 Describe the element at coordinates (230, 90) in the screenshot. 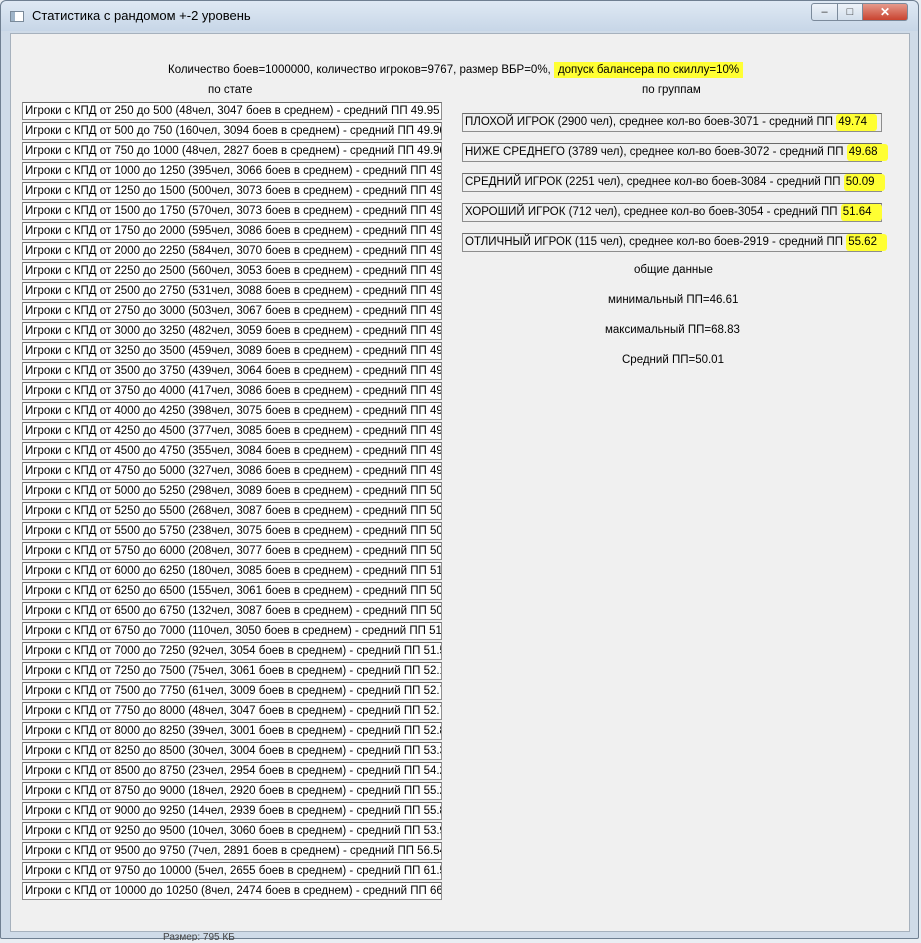

I see `left-column-label: по стате` at that location.